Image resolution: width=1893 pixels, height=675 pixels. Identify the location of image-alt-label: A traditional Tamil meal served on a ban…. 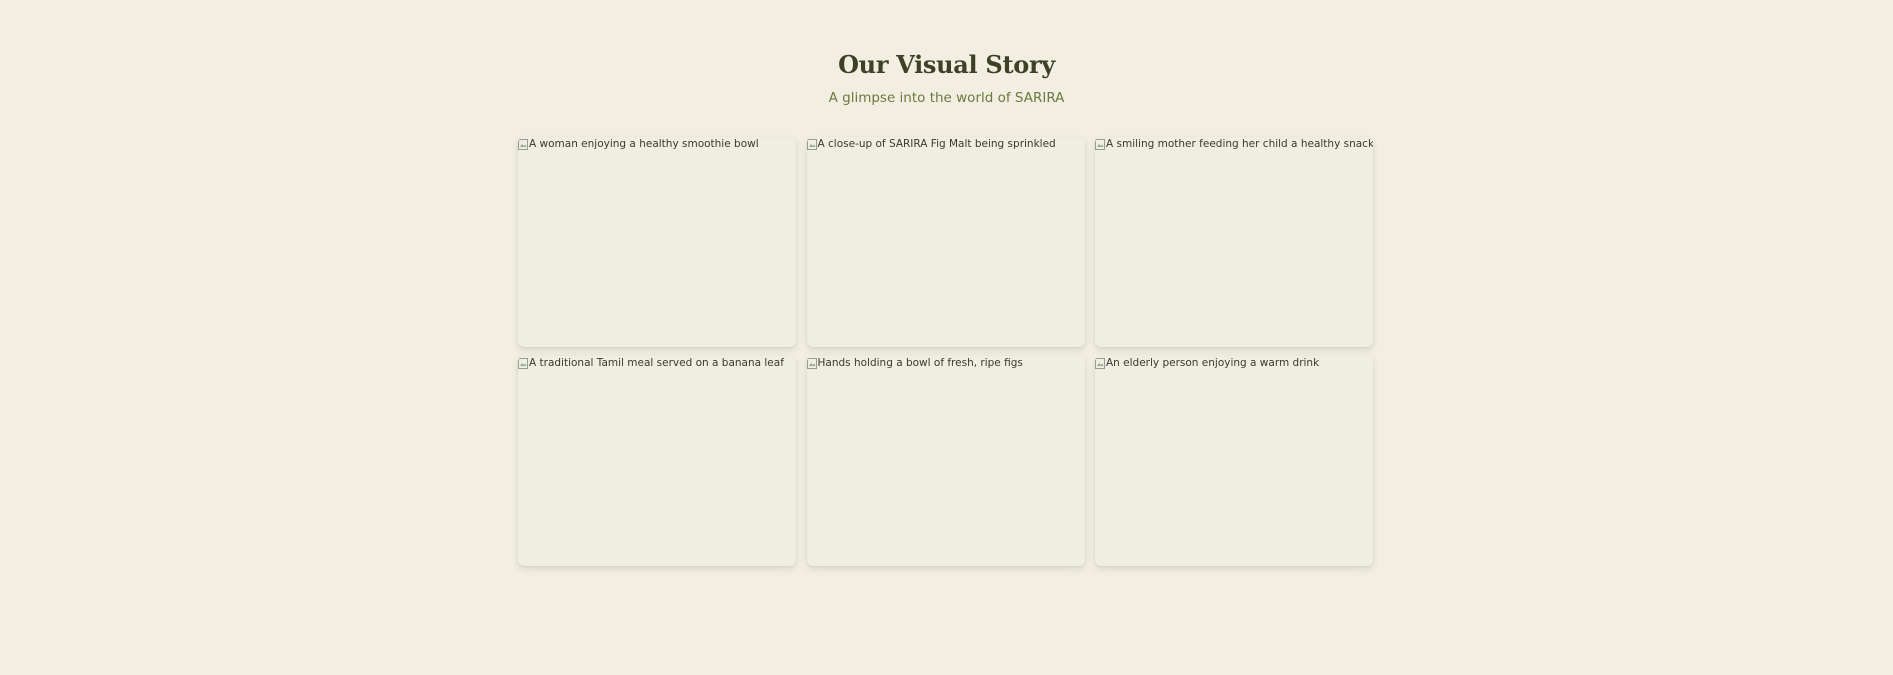
(656, 363).